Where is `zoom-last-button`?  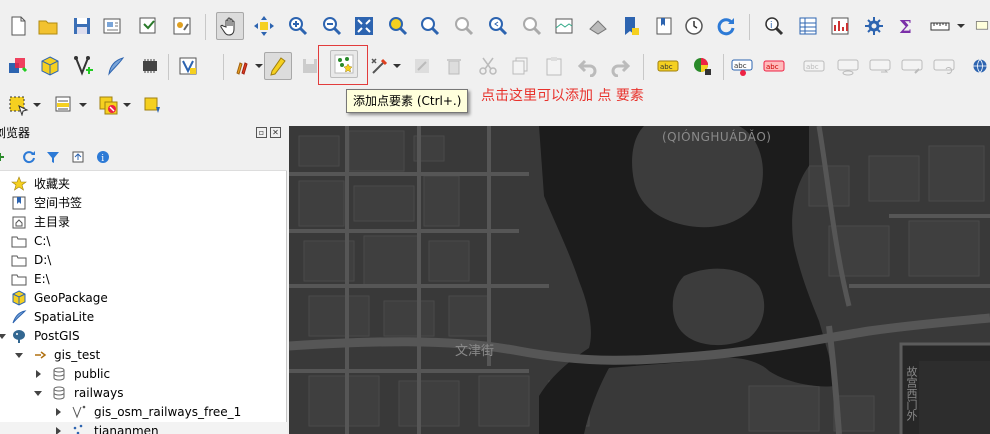
zoom-last-button is located at coordinates (498, 26).